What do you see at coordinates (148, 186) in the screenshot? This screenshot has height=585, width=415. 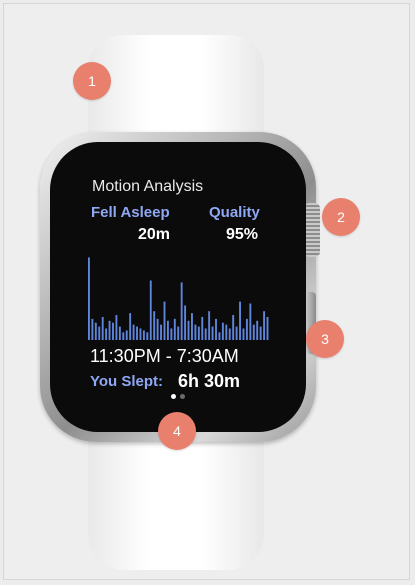 I see `app-title: Motion Analysis` at bounding box center [148, 186].